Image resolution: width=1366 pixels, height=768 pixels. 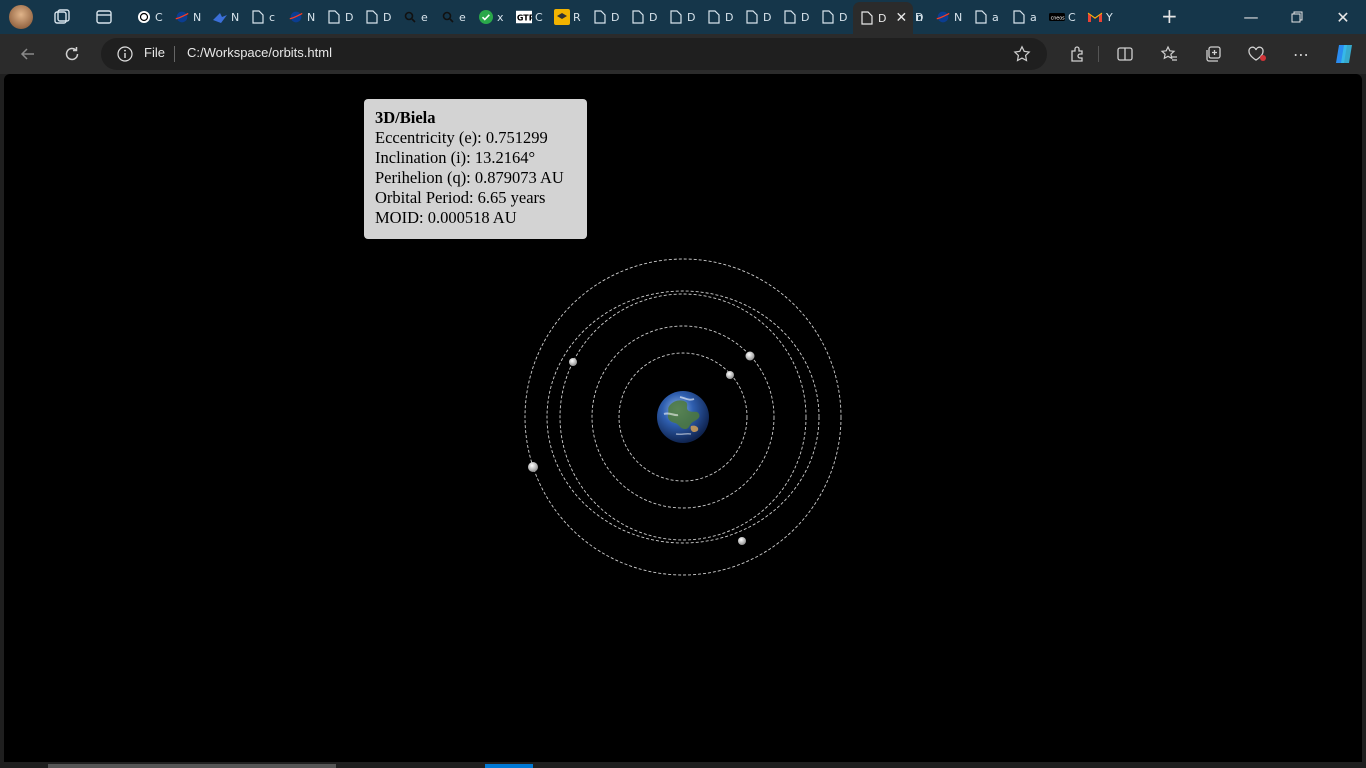 I want to click on tab-label: n, so click(x=919, y=17).